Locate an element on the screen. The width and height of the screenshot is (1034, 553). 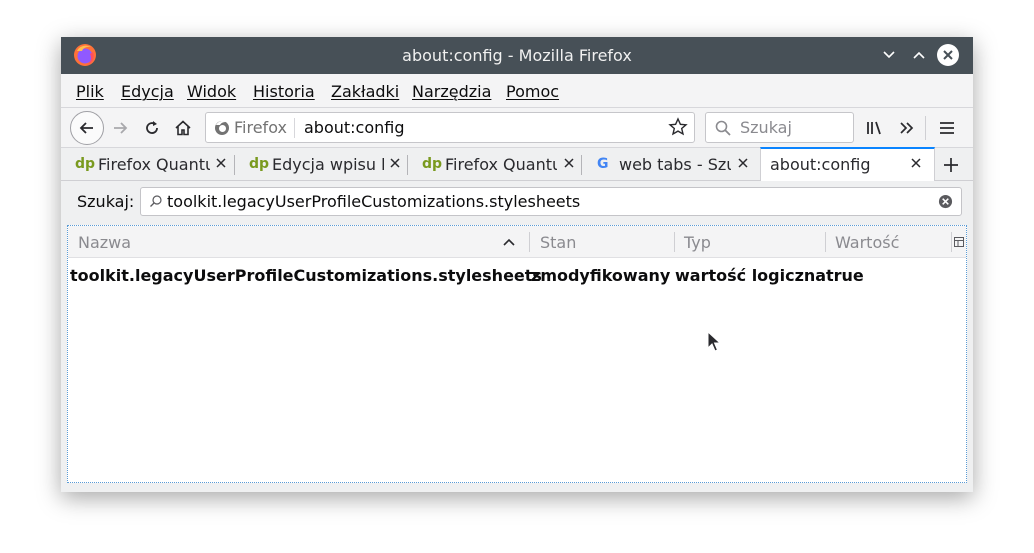
title-bar: about:config - Mozilla Firefox is located at coordinates (517, 55).